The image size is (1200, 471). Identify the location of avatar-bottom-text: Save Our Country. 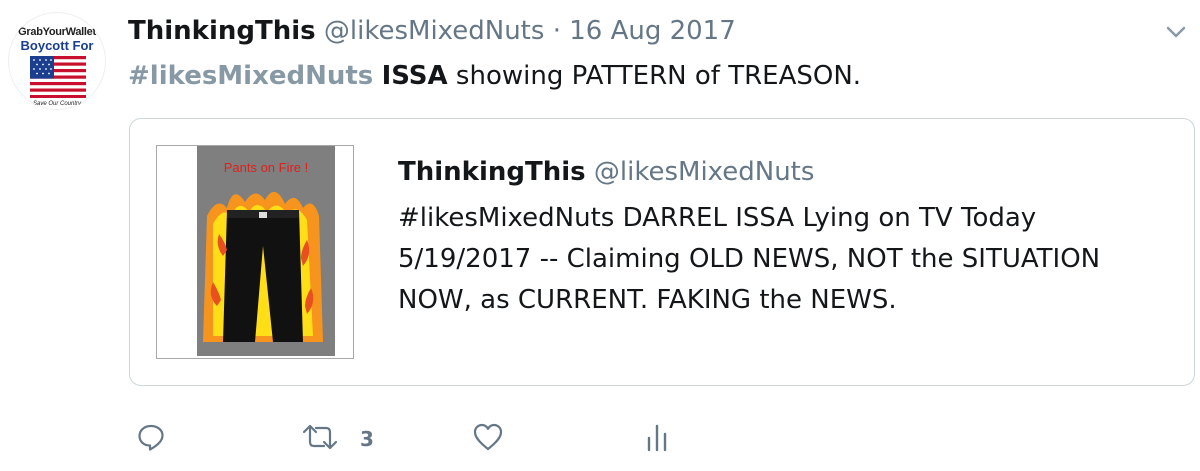
(57, 104).